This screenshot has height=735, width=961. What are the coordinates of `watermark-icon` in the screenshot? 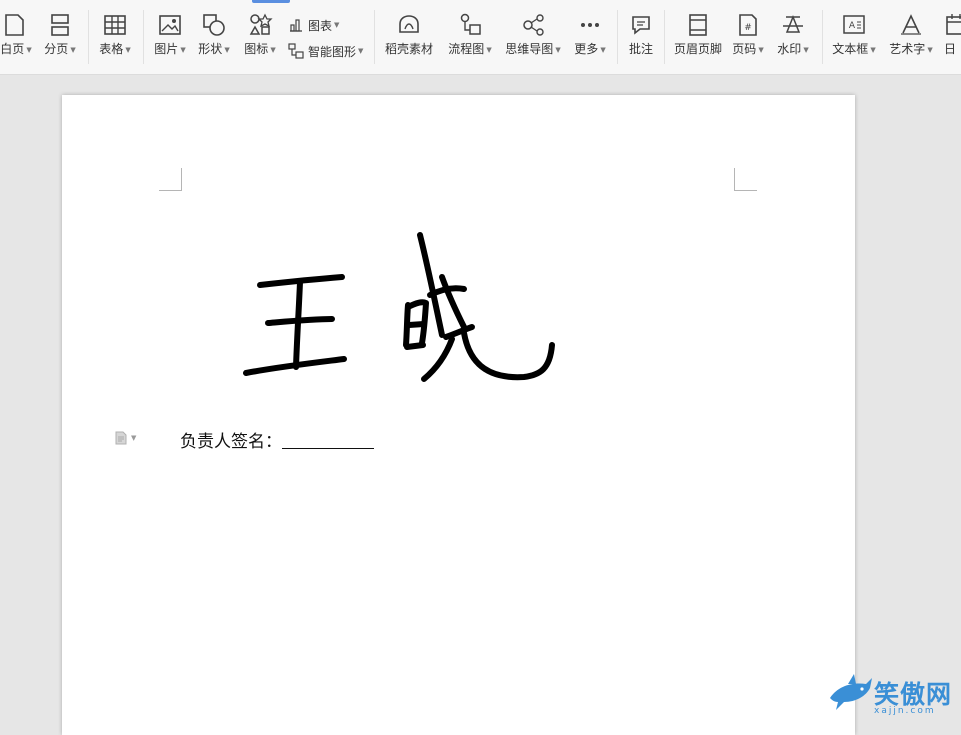 It's located at (793, 23).